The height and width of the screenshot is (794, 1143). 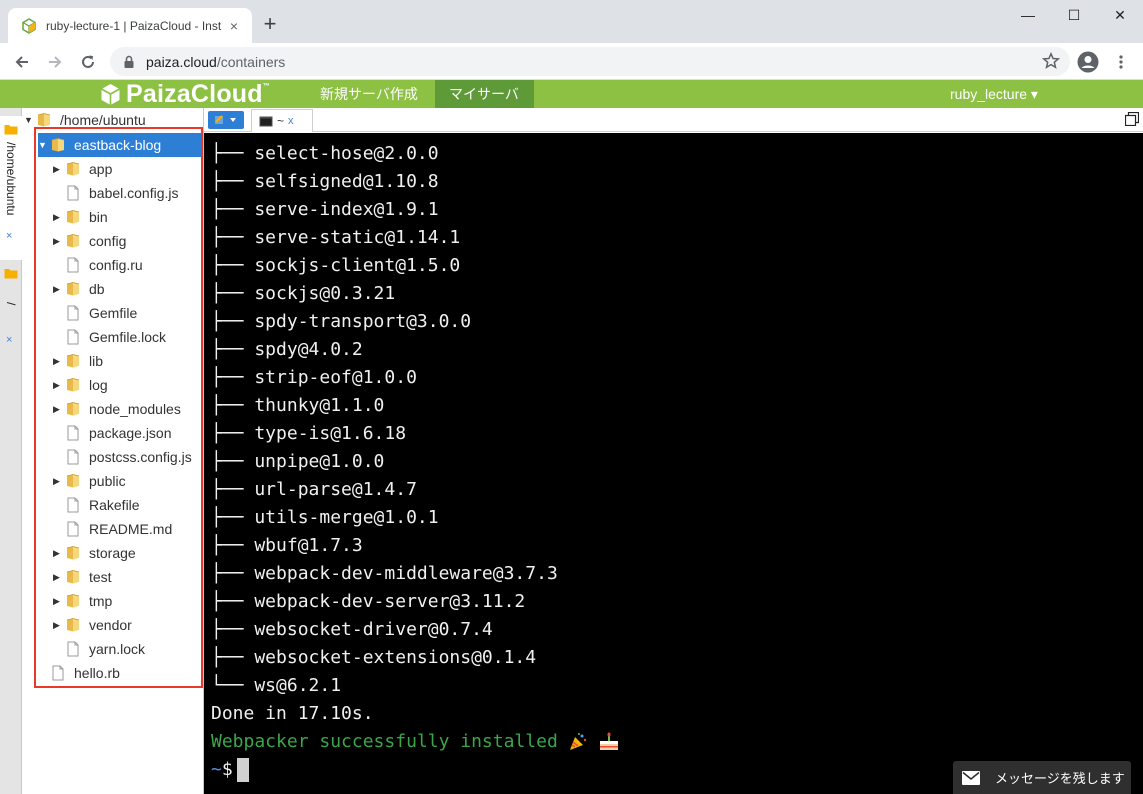 What do you see at coordinates (270, 25) in the screenshot?
I see `new-tab-button: +` at bounding box center [270, 25].